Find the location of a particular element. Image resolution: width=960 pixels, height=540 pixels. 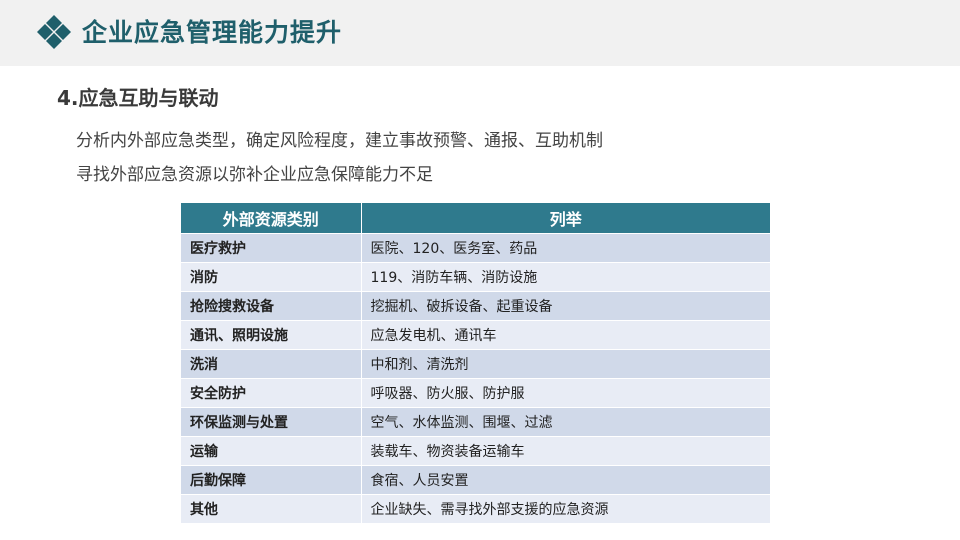

category-cell: 后勤保障 is located at coordinates (271, 480).